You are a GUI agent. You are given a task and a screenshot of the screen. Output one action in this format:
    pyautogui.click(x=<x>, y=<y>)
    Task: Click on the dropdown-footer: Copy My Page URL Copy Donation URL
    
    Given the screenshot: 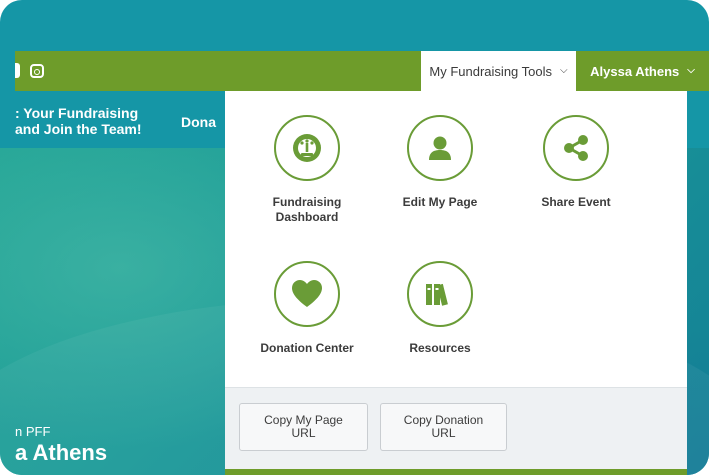 What is the action you would take?
    pyautogui.click(x=456, y=428)
    